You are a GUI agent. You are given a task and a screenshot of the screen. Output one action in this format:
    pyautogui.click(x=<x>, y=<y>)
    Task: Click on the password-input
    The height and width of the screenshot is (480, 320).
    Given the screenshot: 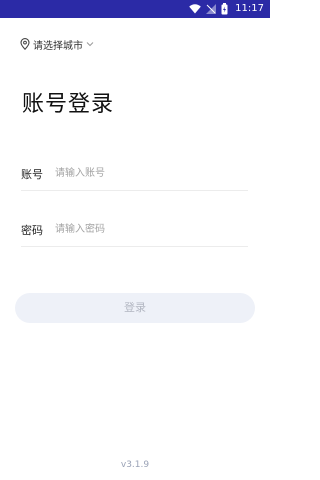 What is the action you would take?
    pyautogui.click(x=150, y=229)
    